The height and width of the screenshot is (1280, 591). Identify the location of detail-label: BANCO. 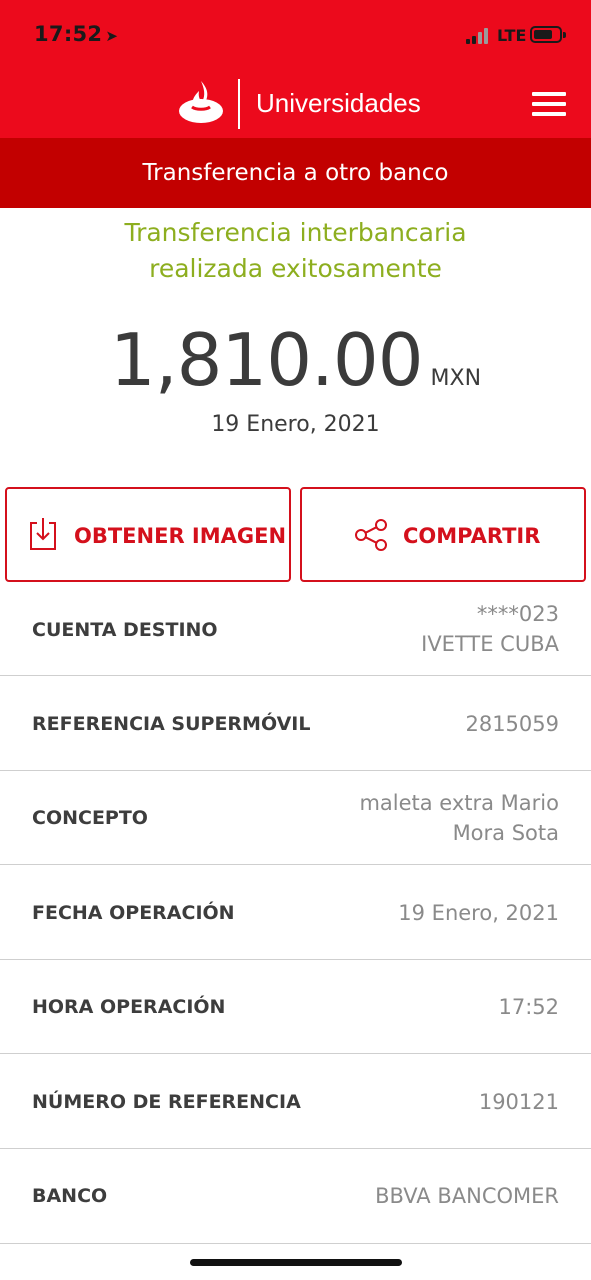
(70, 1196).